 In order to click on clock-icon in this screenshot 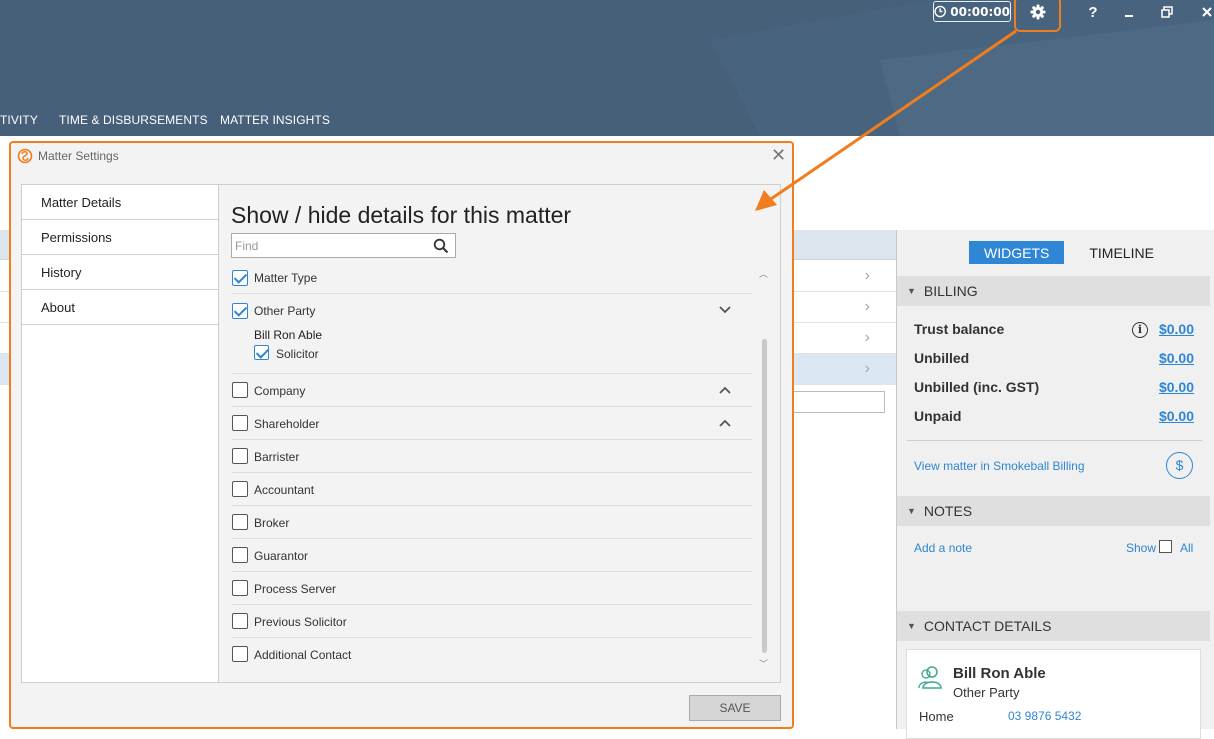, I will do `click(940, 11)`.